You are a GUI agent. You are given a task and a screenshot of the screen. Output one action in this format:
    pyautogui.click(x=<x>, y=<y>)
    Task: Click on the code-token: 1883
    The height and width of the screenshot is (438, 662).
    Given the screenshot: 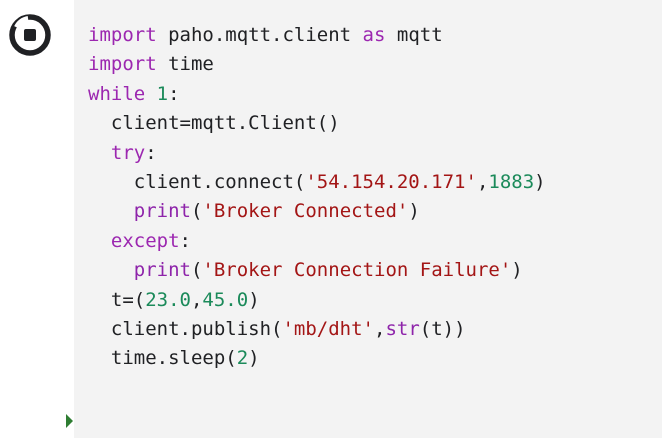 What is the action you would take?
    pyautogui.click(x=511, y=181)
    